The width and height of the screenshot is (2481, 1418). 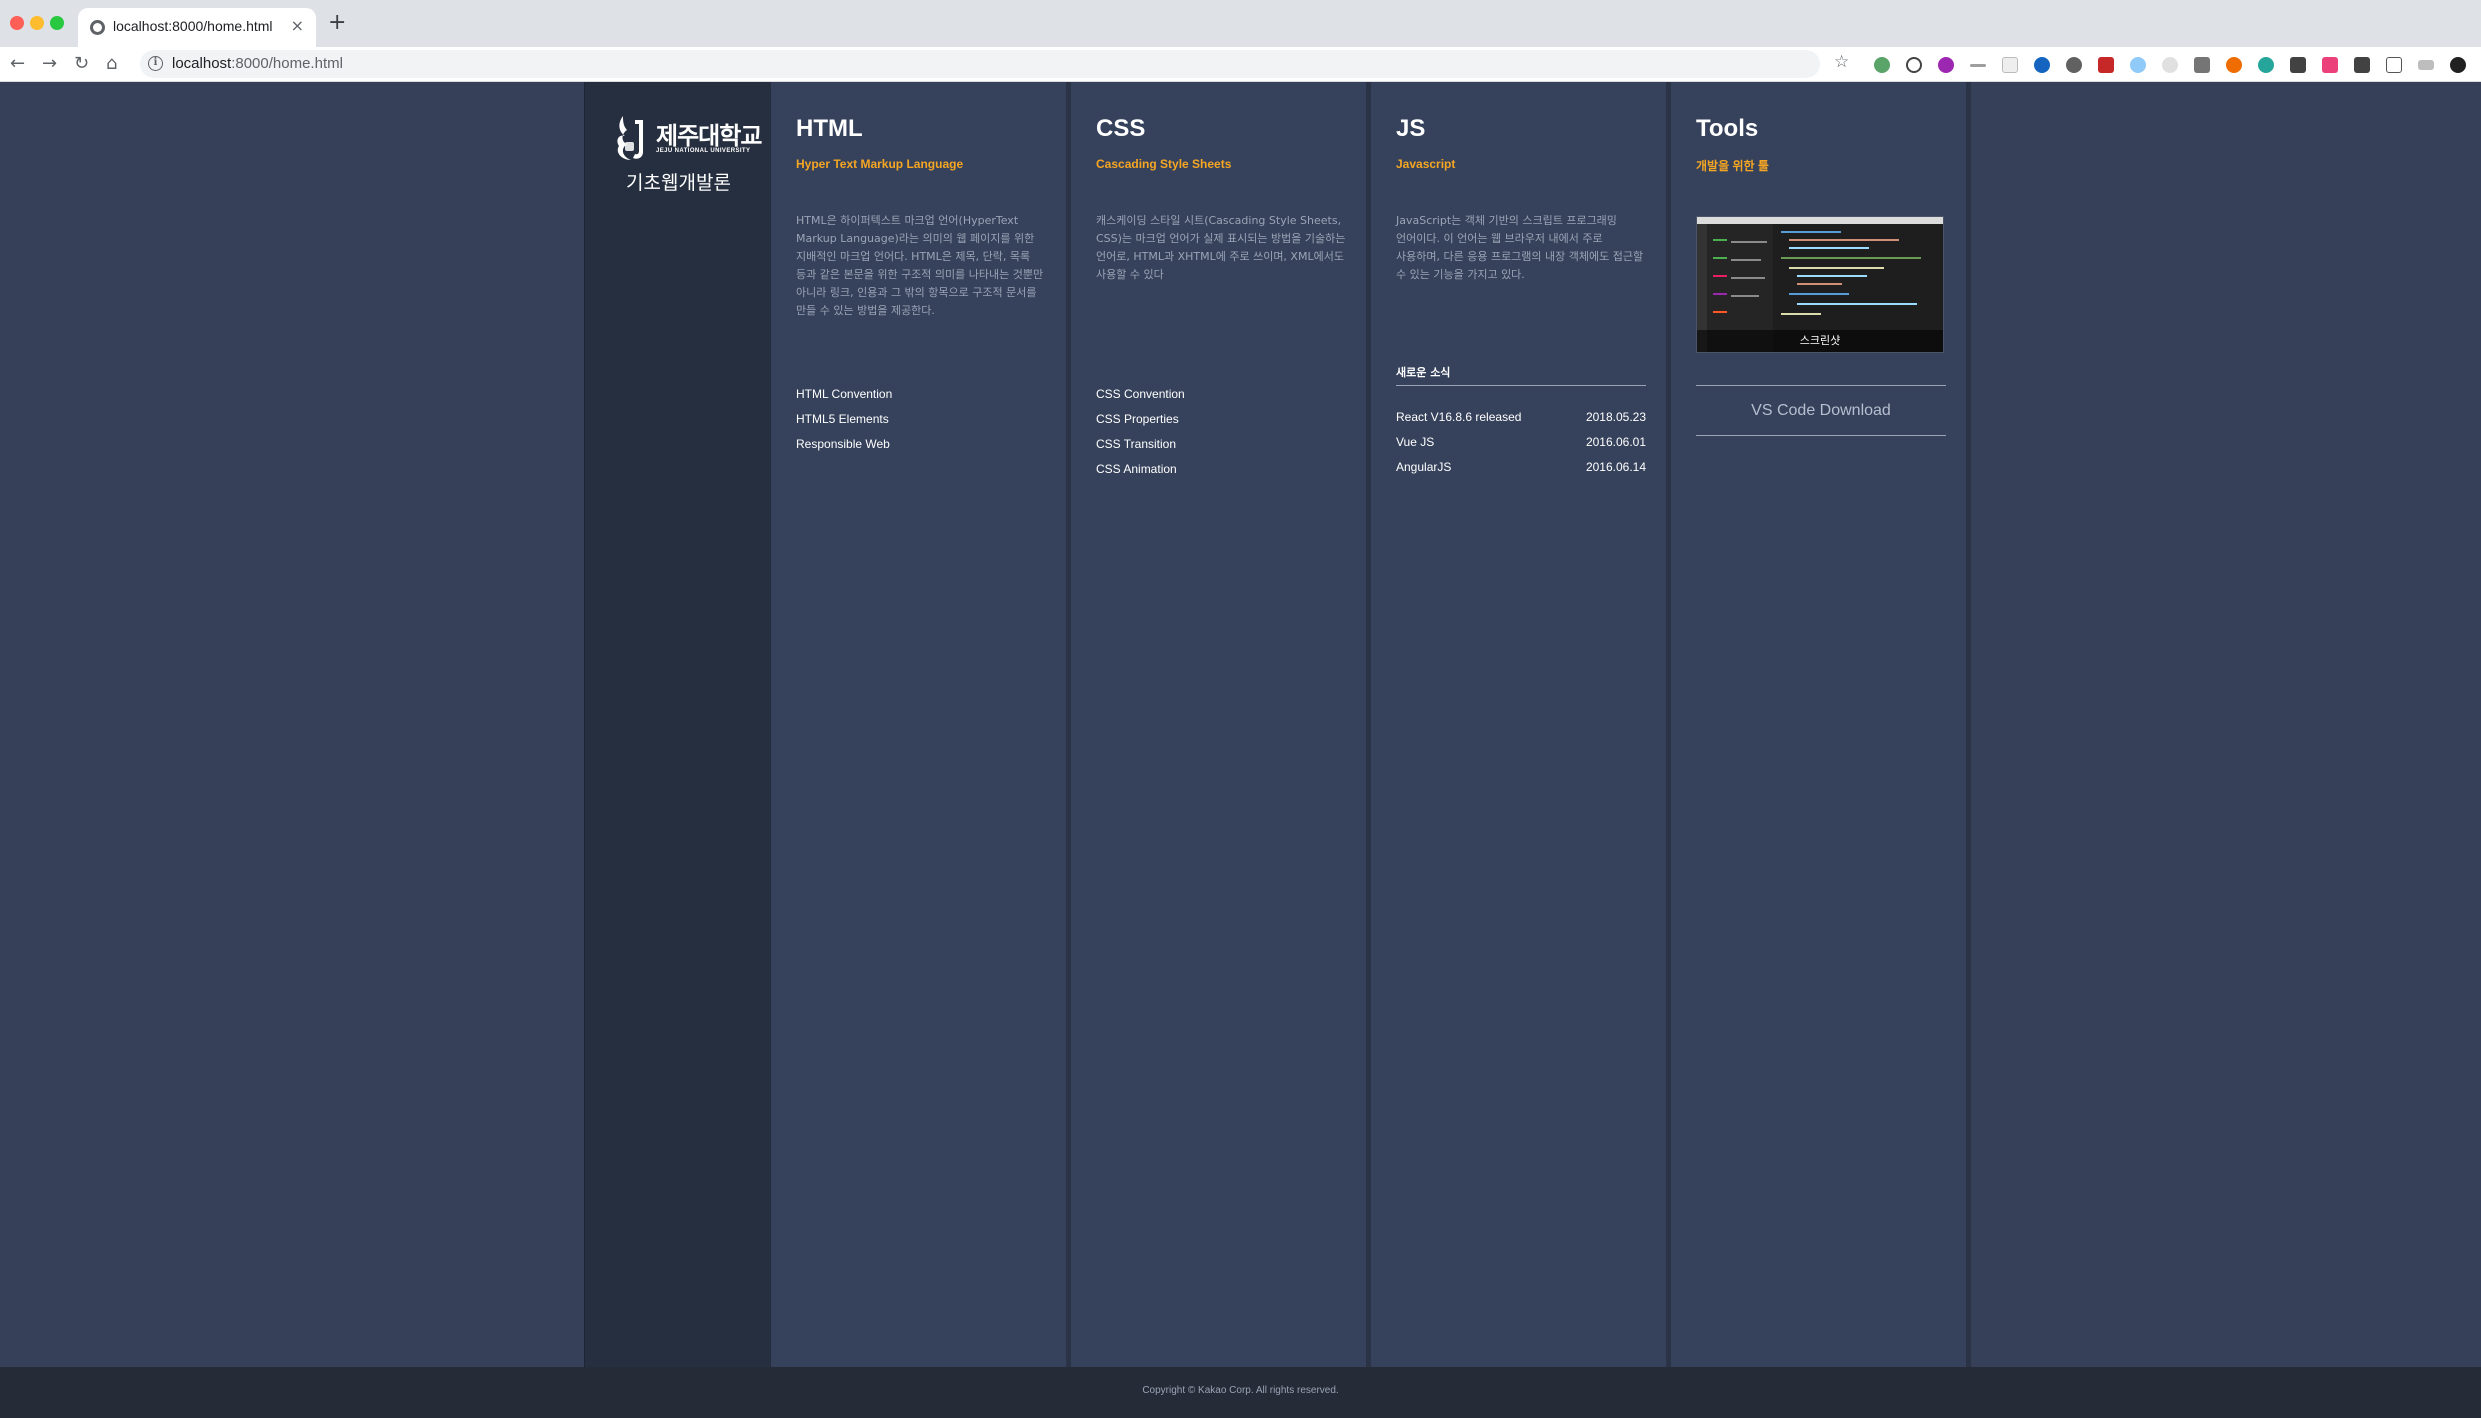 What do you see at coordinates (1423, 372) in the screenshot?
I see `news-heading: 새로운 소식` at bounding box center [1423, 372].